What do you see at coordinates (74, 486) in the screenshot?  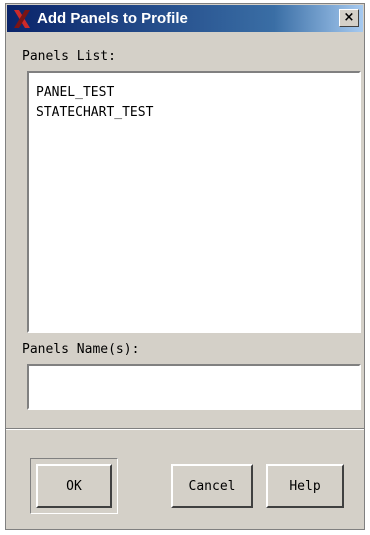 I see `ok-button: OK` at bounding box center [74, 486].